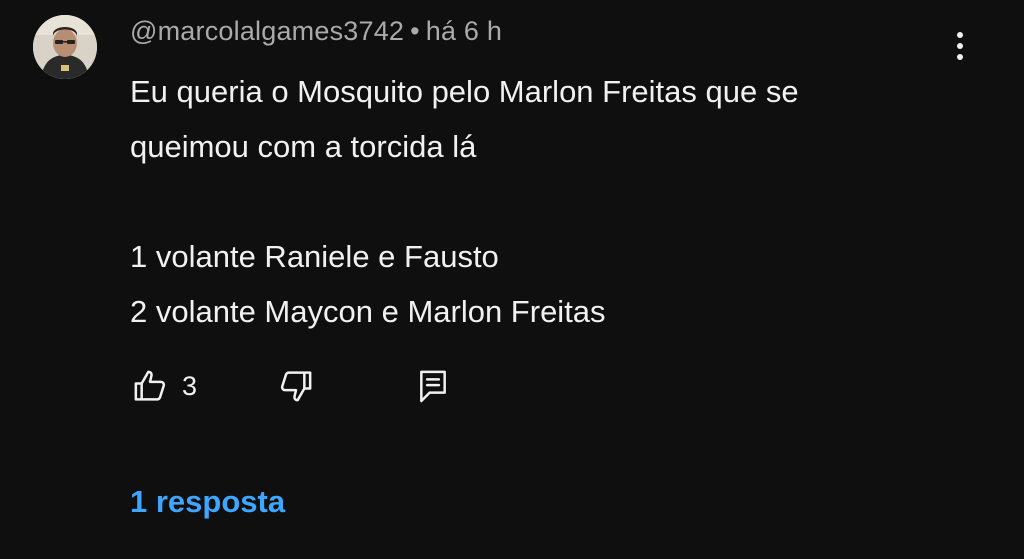 This screenshot has width=1024, height=559. What do you see at coordinates (267, 31) in the screenshot?
I see `author-name: @marcolalgames3742` at bounding box center [267, 31].